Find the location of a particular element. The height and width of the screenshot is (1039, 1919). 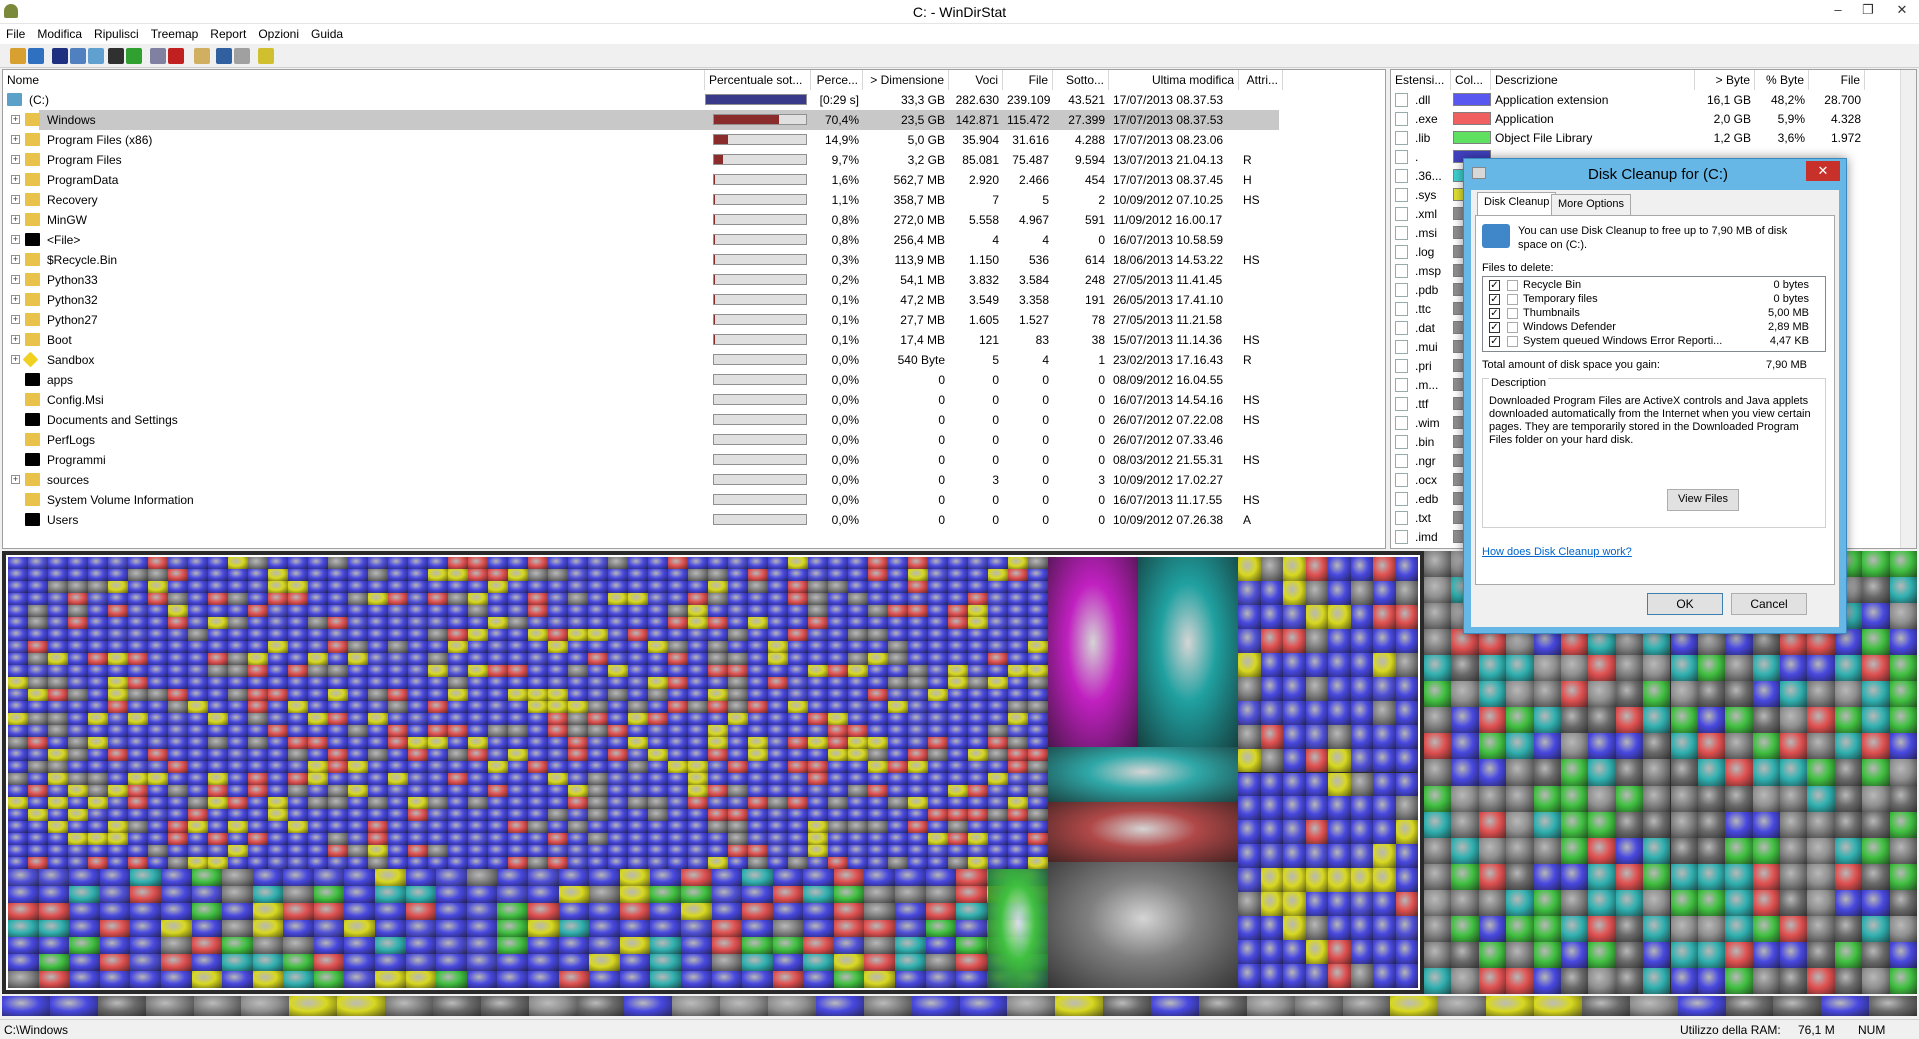

cleanup-checkbox: ✓ is located at coordinates (1494, 313).